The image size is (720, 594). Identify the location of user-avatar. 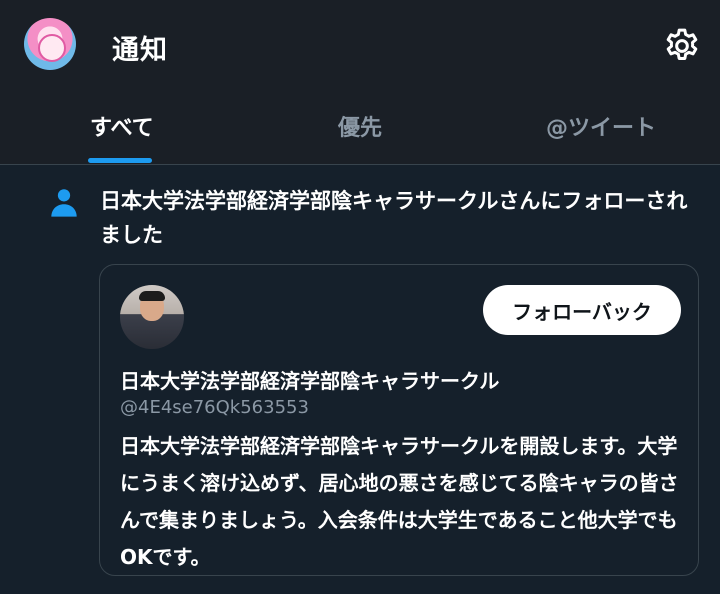
(50, 44).